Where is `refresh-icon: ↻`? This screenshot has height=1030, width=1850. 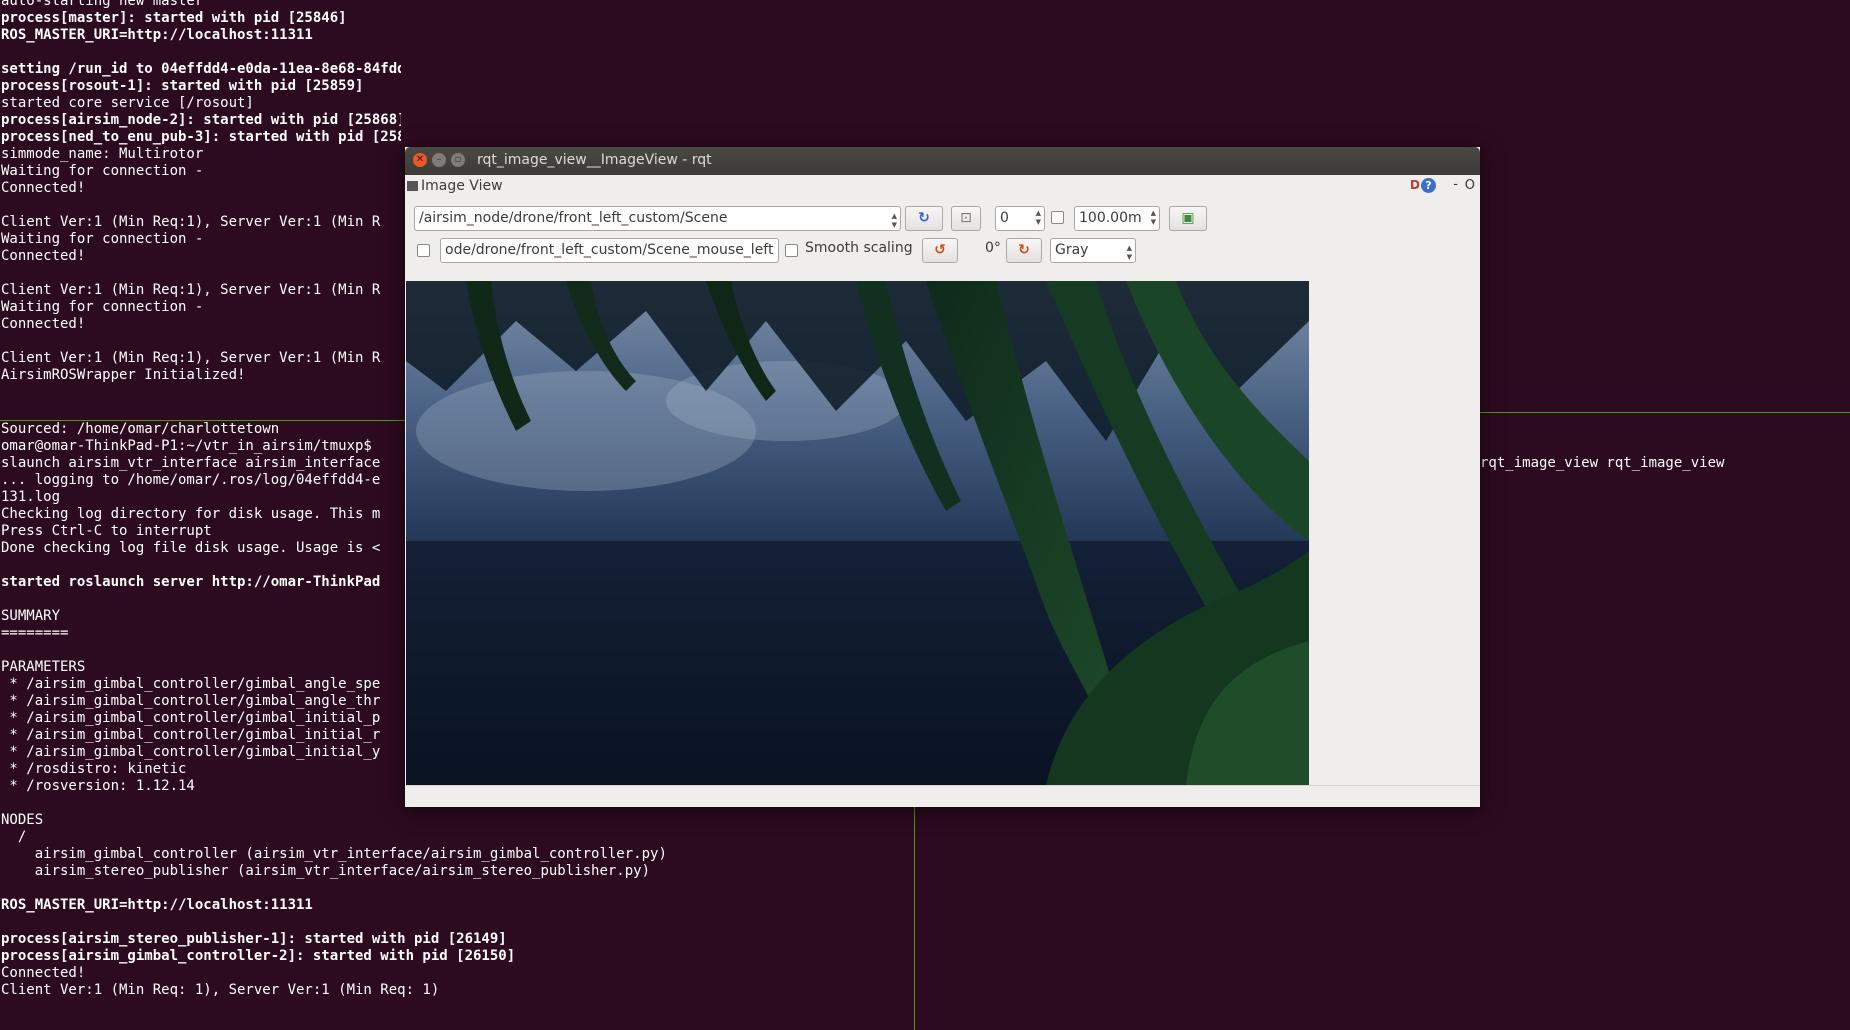 refresh-icon: ↻ is located at coordinates (924, 218).